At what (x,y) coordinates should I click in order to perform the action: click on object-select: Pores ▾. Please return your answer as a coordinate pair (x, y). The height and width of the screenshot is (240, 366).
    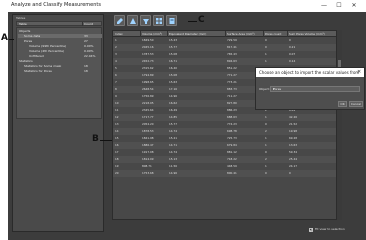
    Looking at the image, I should click on (315, 89).